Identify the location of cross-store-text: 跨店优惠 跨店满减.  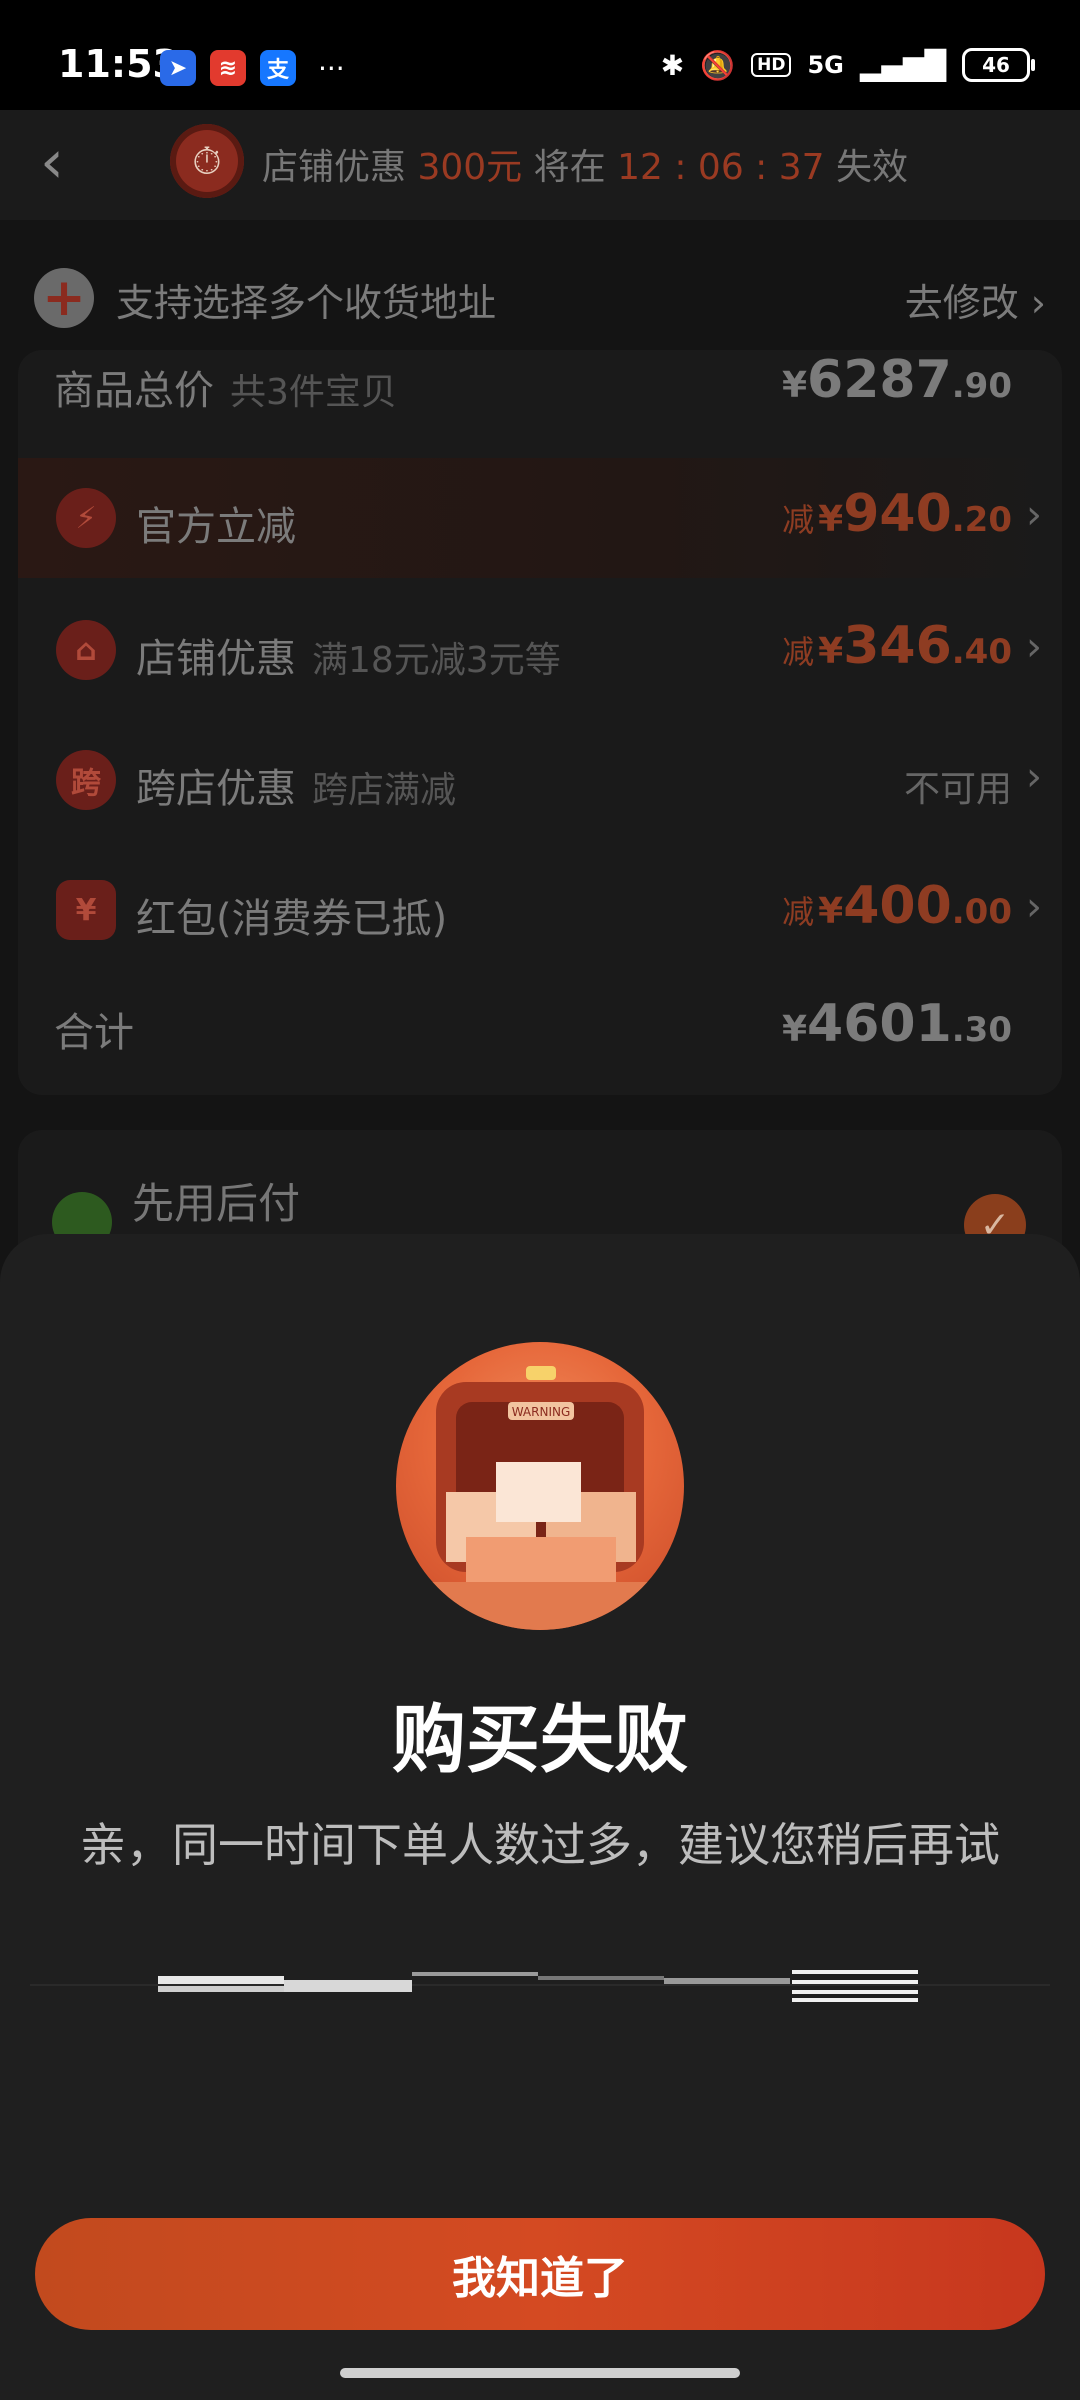
(296, 785).